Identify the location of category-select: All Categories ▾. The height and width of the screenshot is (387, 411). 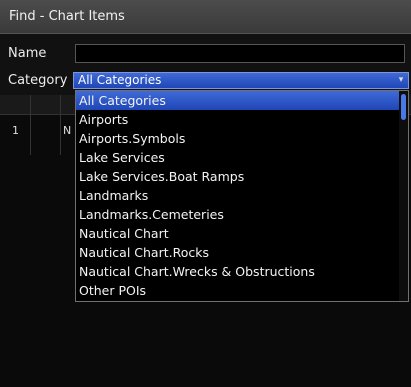
(241, 80).